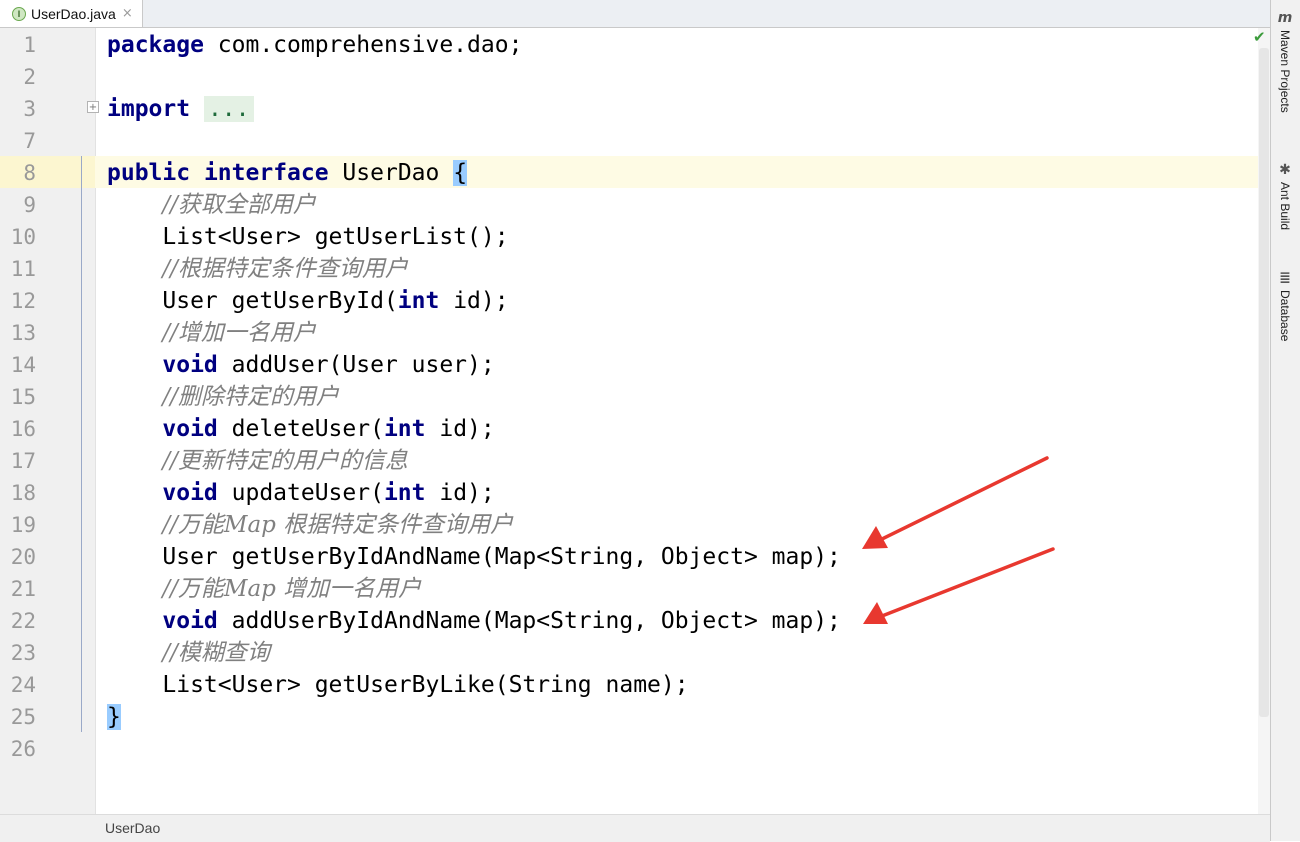 The height and width of the screenshot is (842, 1300). Describe the element at coordinates (629, 269) in the screenshot. I see `code-line: 11 //根据特定条件查询用户` at that location.